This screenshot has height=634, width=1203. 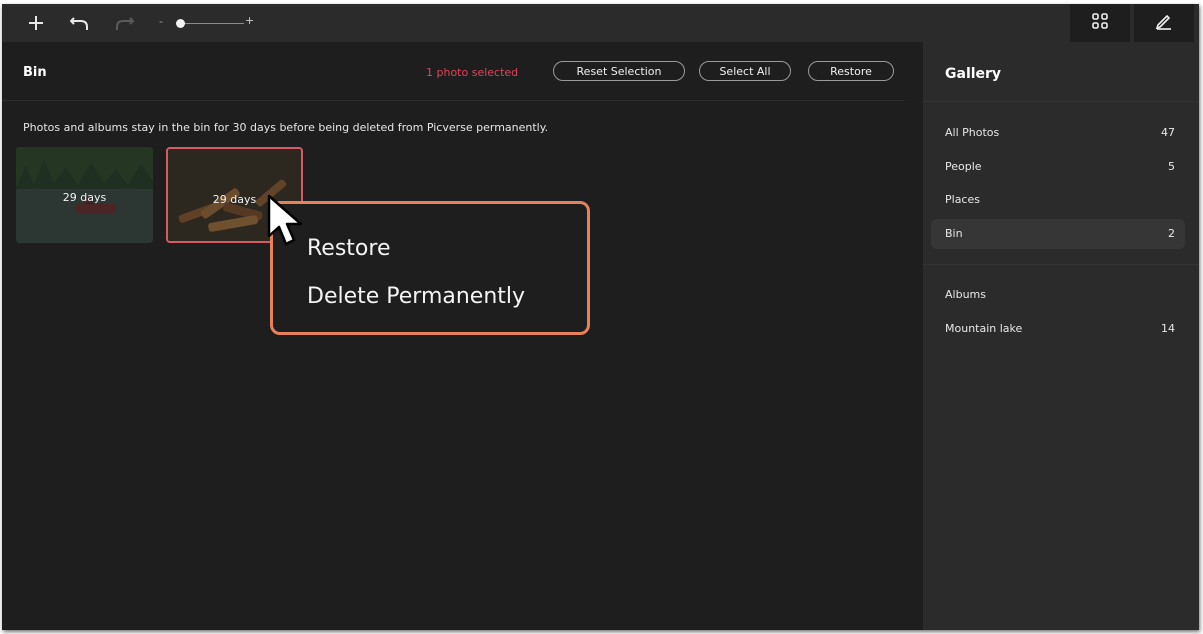 What do you see at coordinates (249, 20) in the screenshot?
I see `zoom-plus: +` at bounding box center [249, 20].